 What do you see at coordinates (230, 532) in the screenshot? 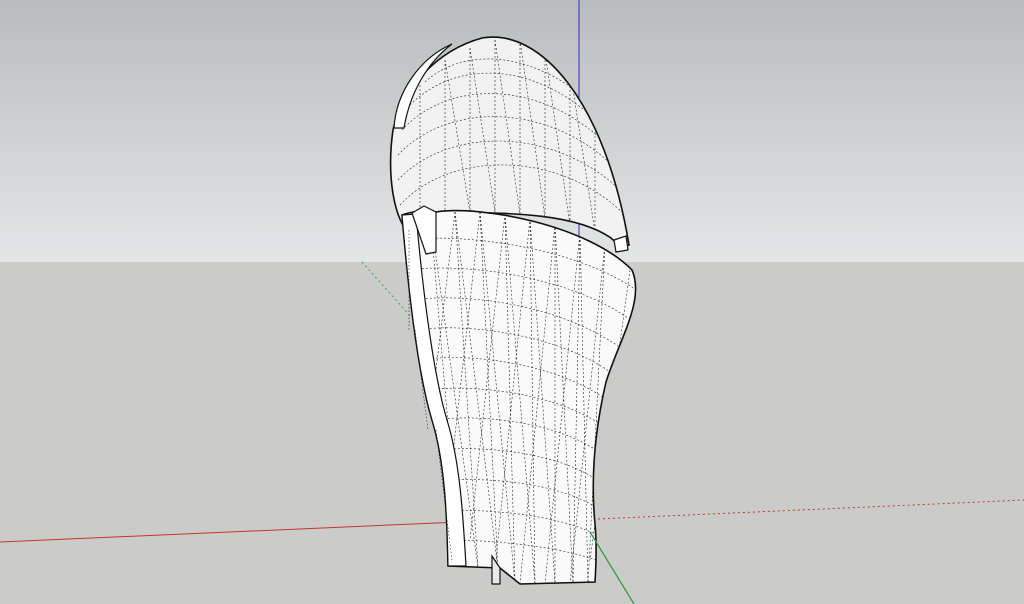
I see `red-axis` at bounding box center [230, 532].